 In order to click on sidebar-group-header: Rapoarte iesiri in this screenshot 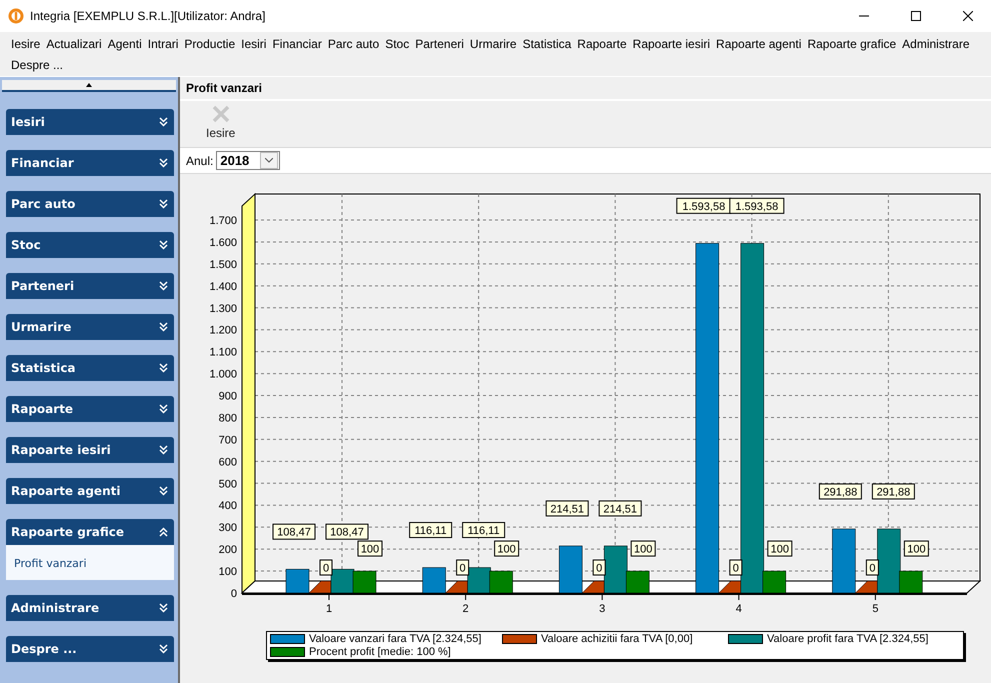, I will do `click(90, 450)`.